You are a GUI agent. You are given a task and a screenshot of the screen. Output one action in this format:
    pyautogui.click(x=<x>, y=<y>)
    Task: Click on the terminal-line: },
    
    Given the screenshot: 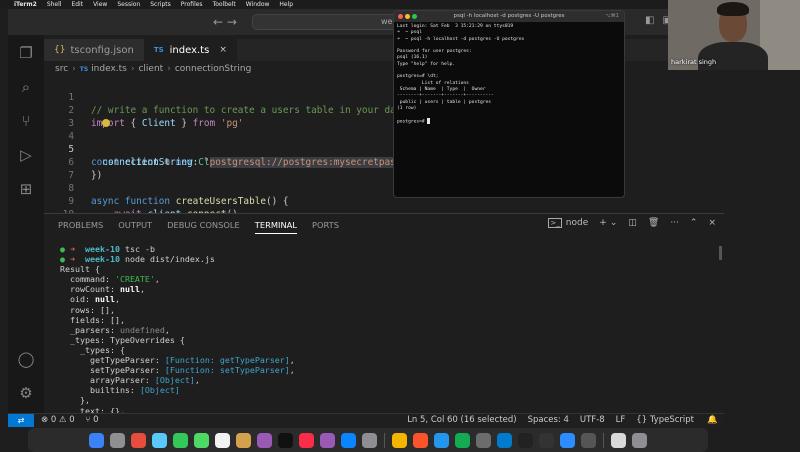 What is the action you would take?
    pyautogui.click(x=75, y=400)
    